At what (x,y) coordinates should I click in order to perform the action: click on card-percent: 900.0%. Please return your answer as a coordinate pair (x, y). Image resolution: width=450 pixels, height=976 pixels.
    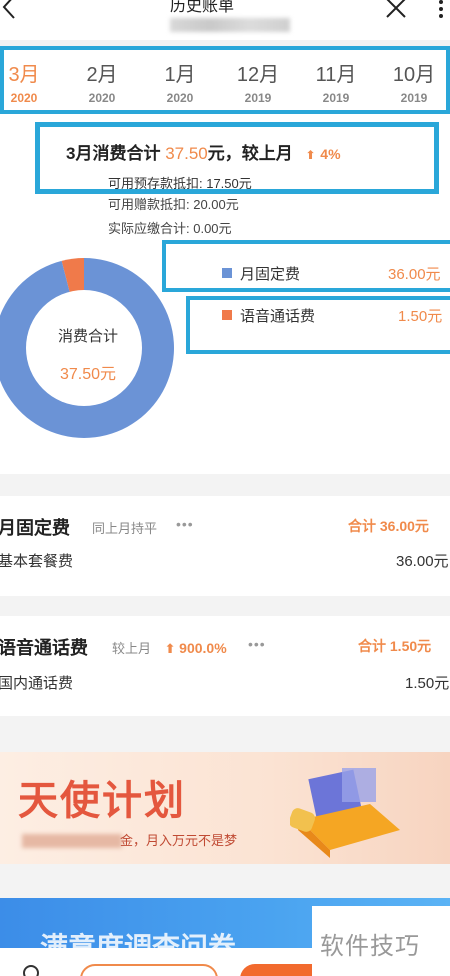
    Looking at the image, I should click on (203, 648).